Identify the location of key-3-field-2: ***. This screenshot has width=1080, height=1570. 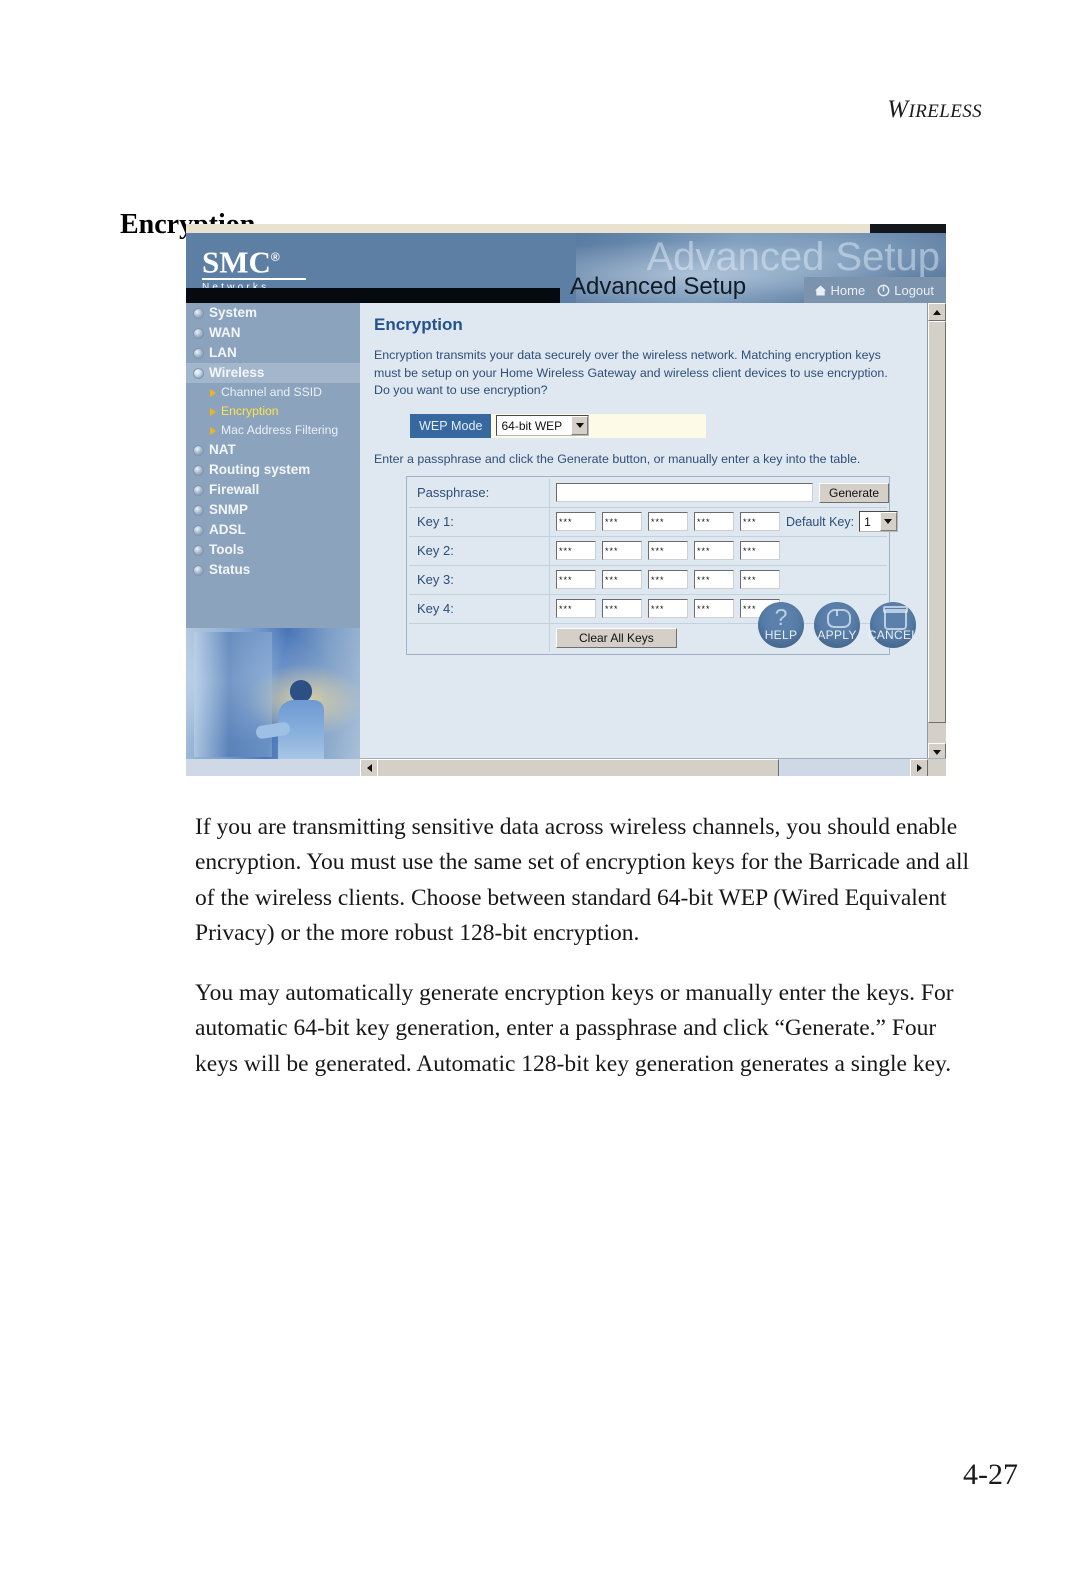
(622, 579).